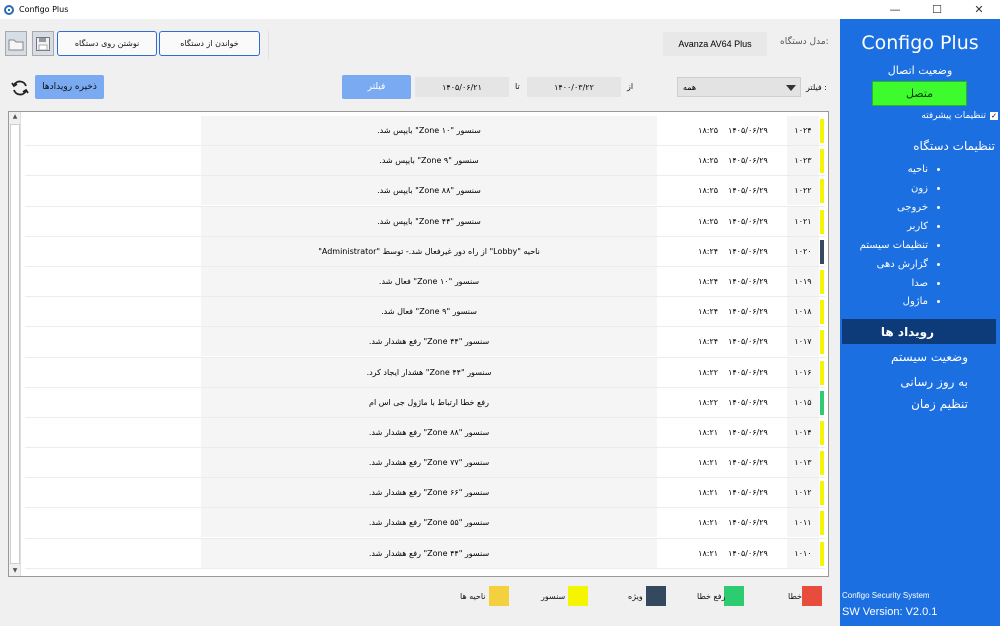 This screenshot has width=1000, height=626. Describe the element at coordinates (890, 169) in the screenshot. I see `sidebar-item-area: ناحیه` at that location.